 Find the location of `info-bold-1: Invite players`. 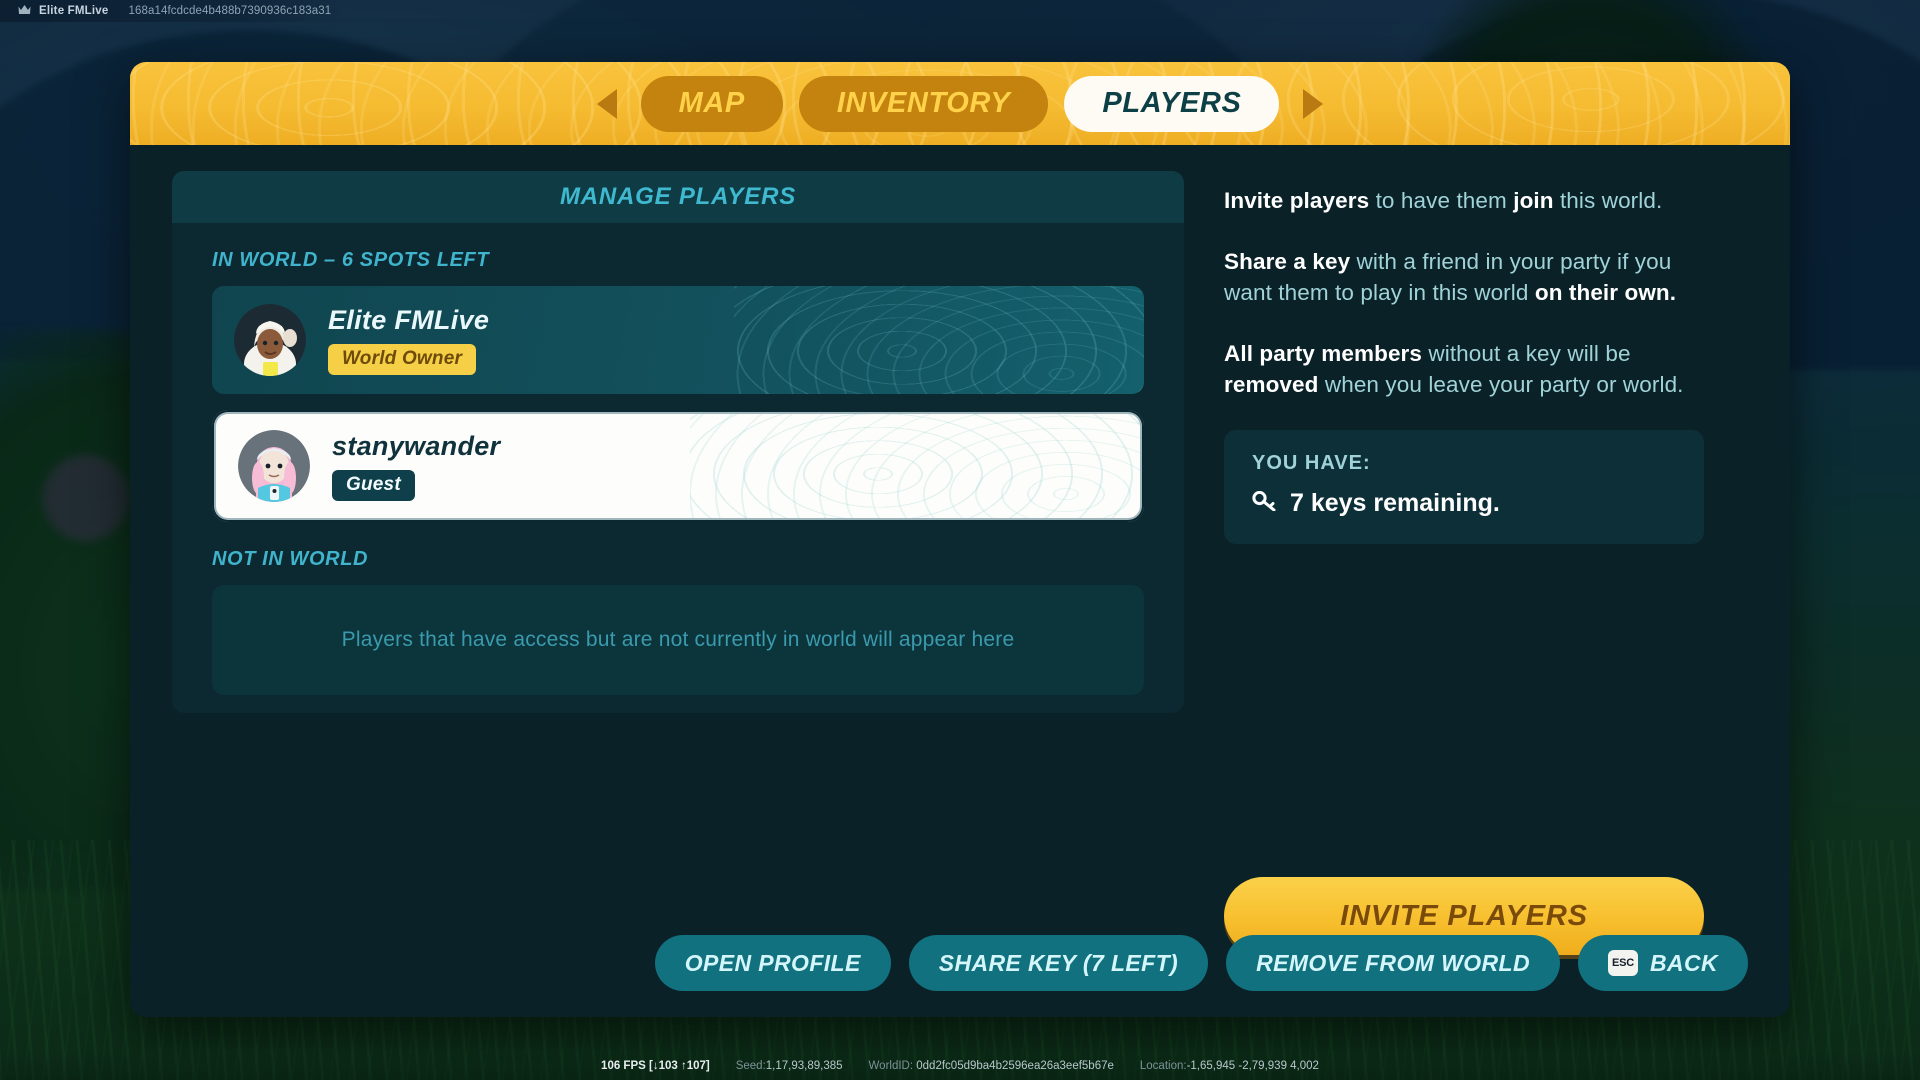

info-bold-1: Invite players is located at coordinates (1297, 200).